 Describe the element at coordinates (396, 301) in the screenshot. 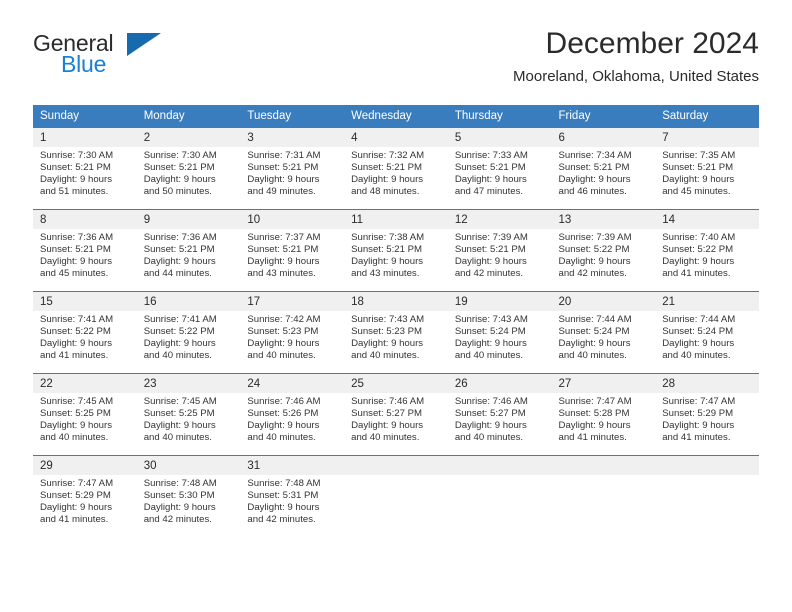

I see `day-number: 18` at that location.